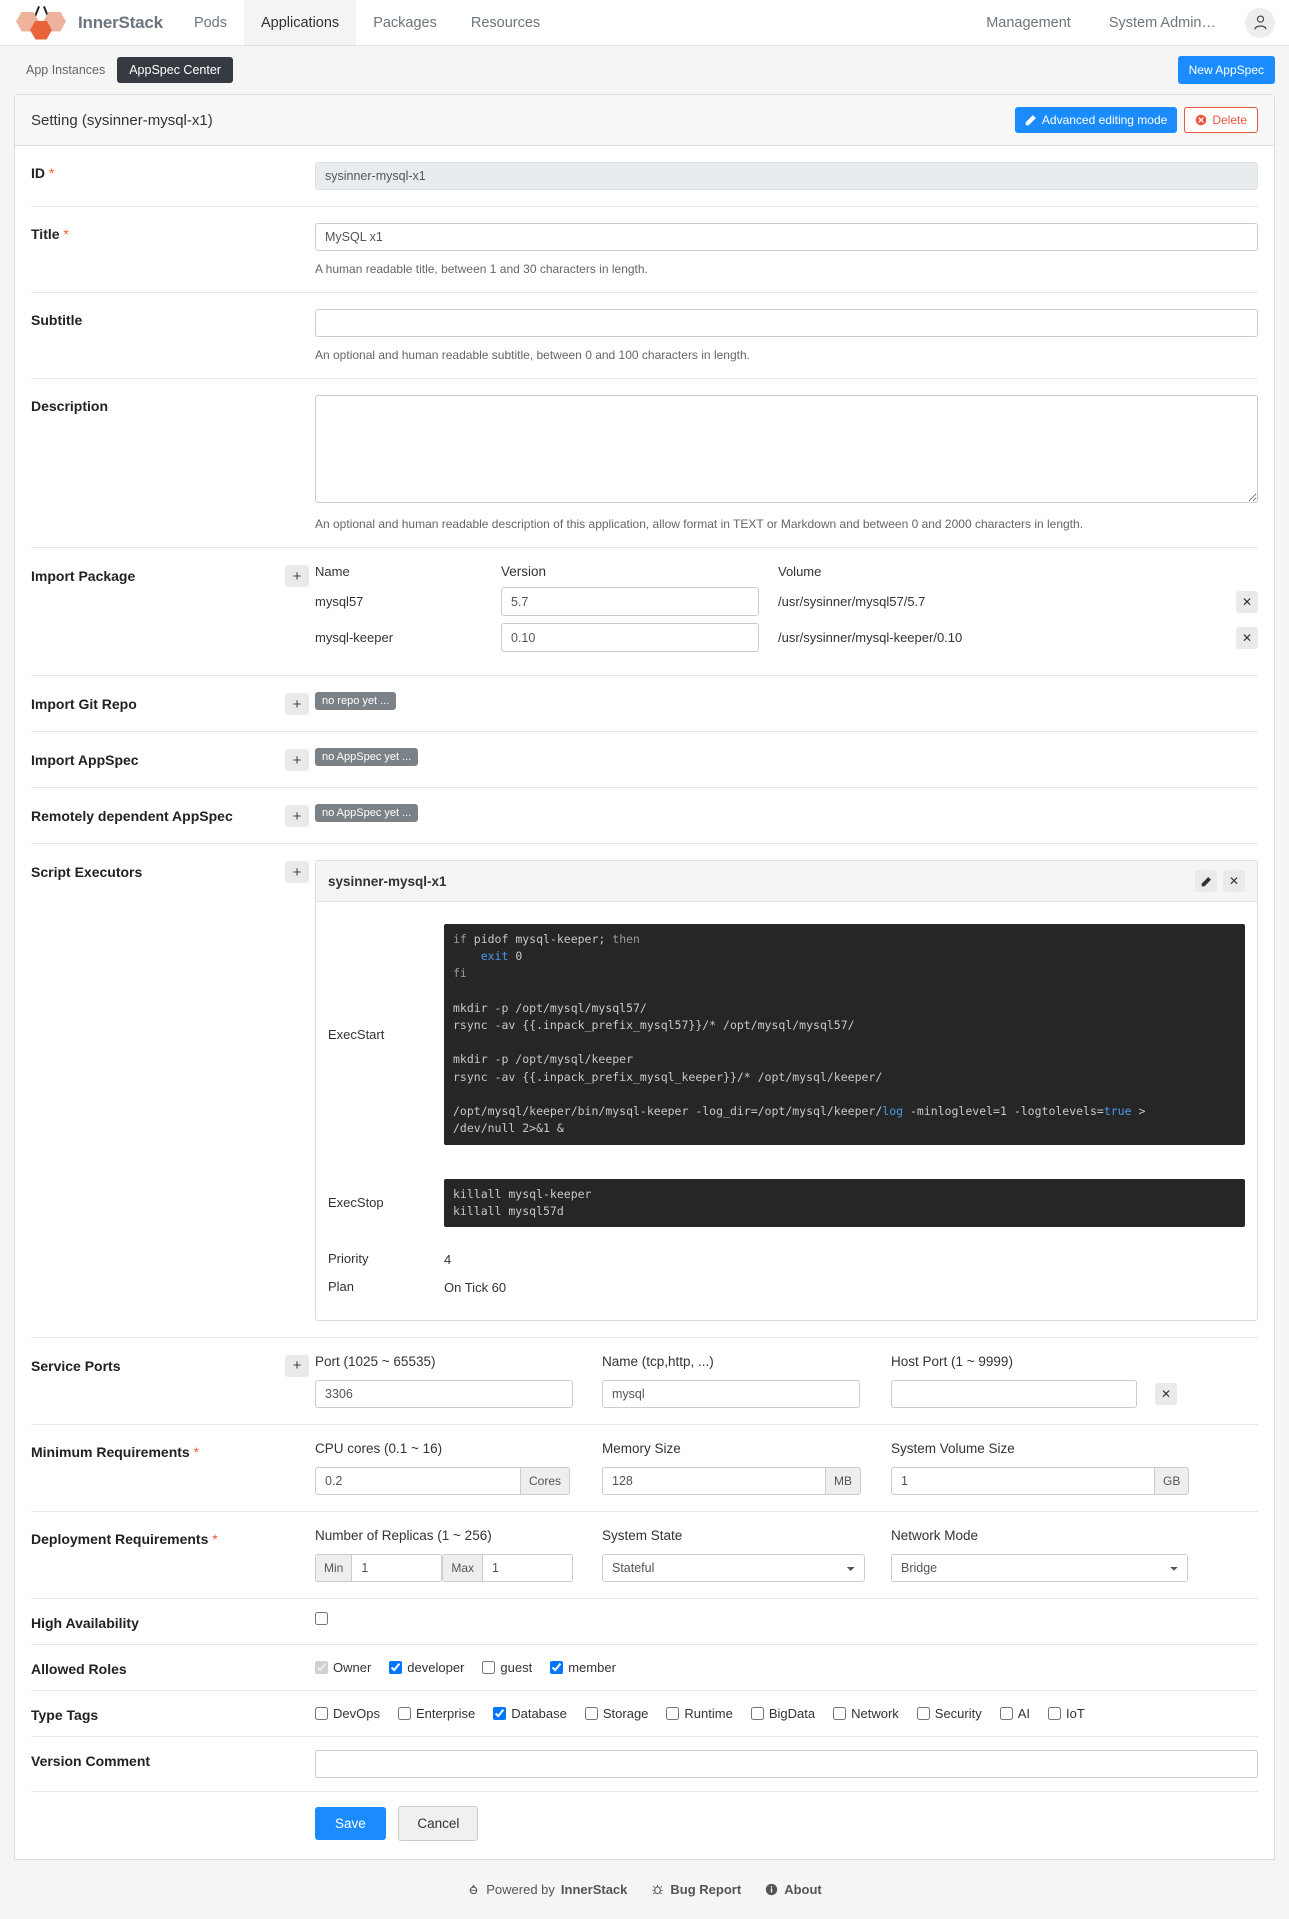 This screenshot has width=1289, height=1919. Describe the element at coordinates (782, 1713) in the screenshot. I see `tag-bigdata: BigData` at that location.